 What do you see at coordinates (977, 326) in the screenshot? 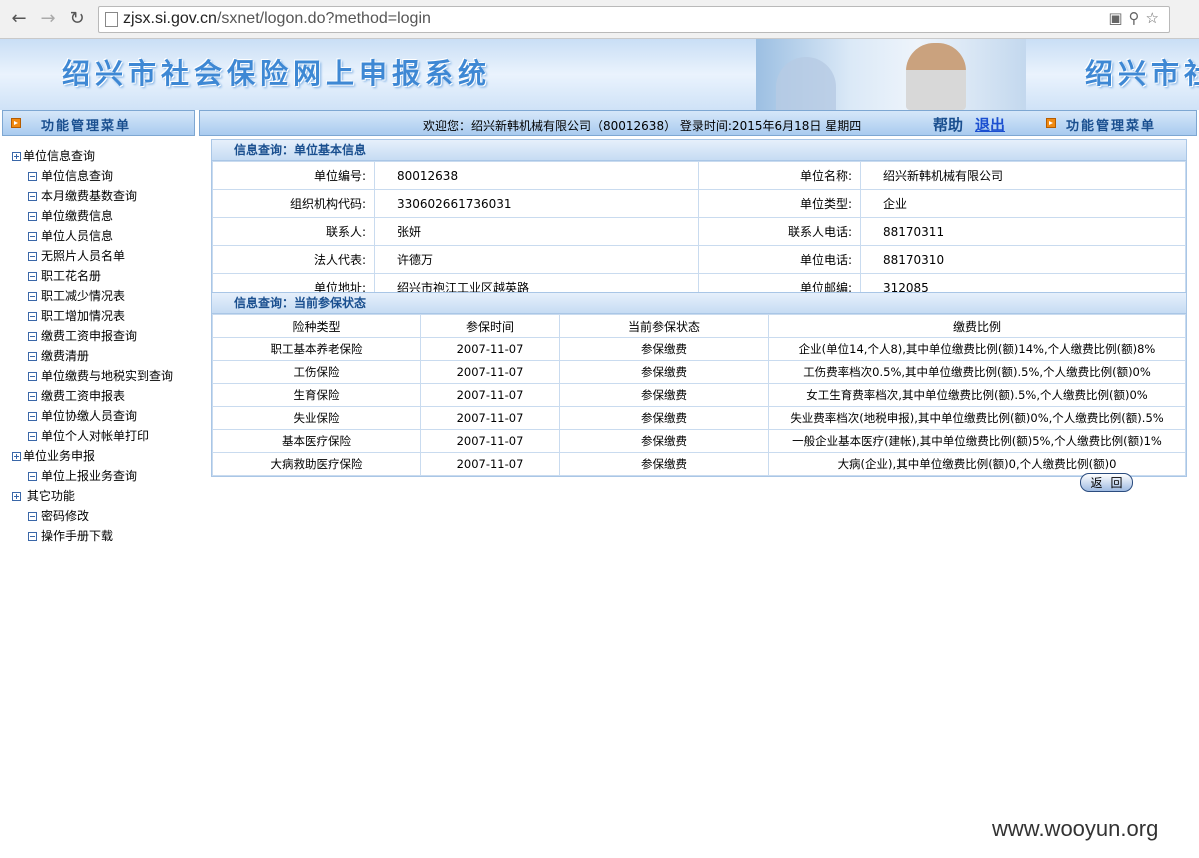
I see `column-header: 缴费比例` at bounding box center [977, 326].